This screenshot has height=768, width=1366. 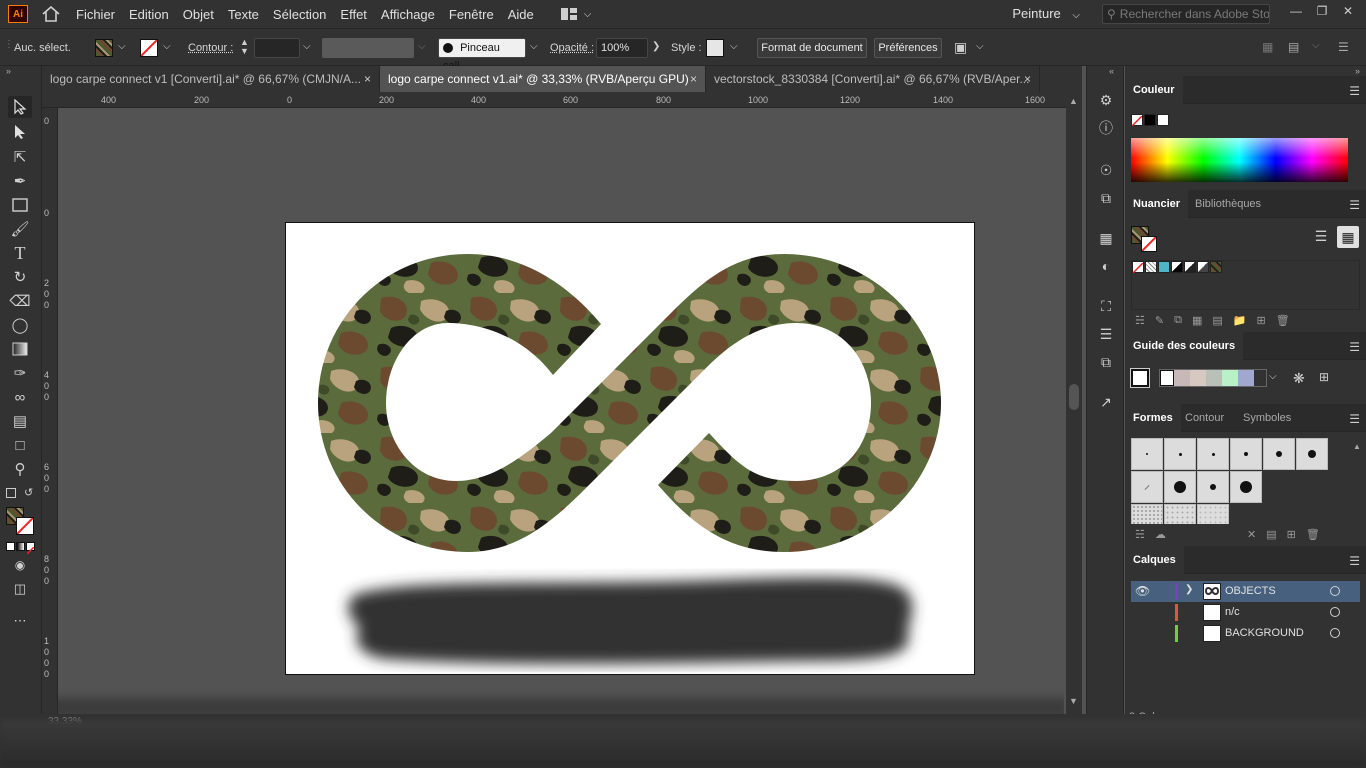 I want to click on transform-icon: ⛶, so click(x=1106, y=306).